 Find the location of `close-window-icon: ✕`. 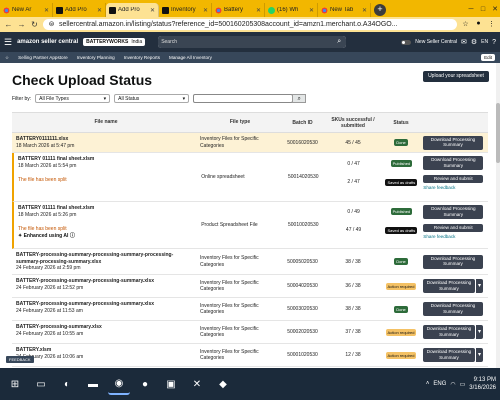

close-window-icon: ✕ is located at coordinates (495, 10).